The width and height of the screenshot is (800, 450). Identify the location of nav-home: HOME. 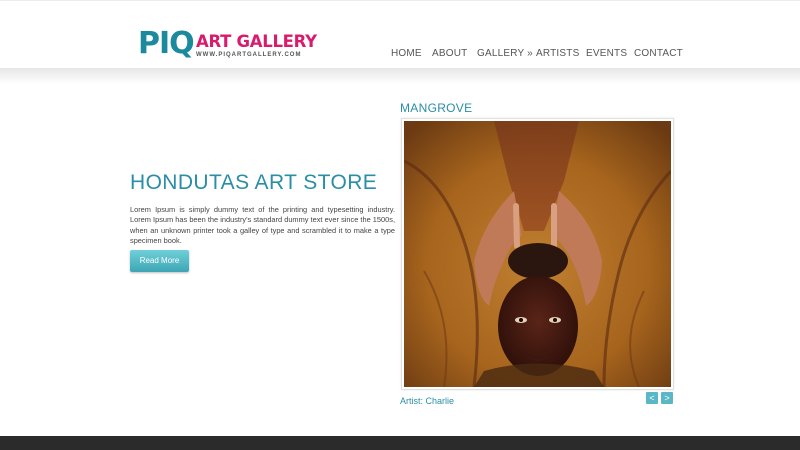
(406, 53).